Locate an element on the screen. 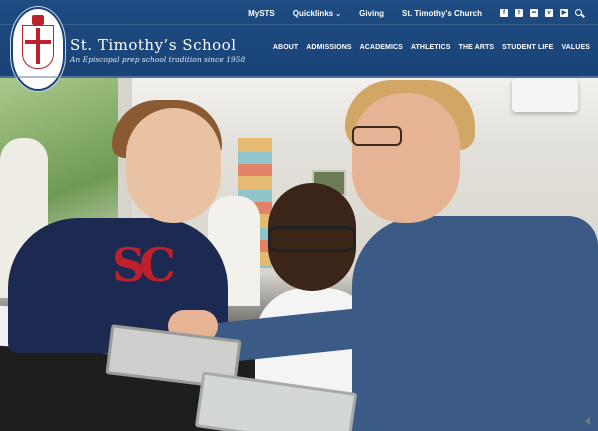  teacher-face is located at coordinates (406, 158).